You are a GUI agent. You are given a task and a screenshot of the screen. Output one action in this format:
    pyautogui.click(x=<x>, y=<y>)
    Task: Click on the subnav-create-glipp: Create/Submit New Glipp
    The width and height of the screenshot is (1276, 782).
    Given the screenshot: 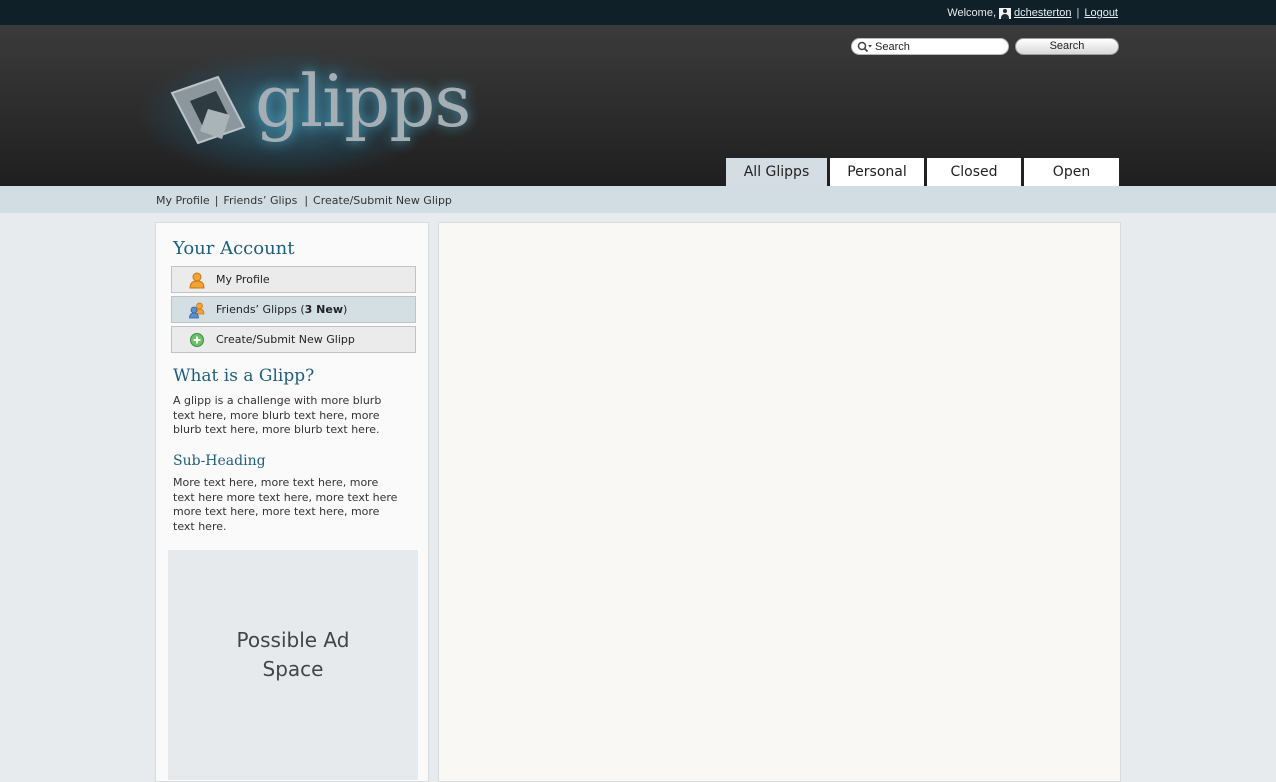 What is the action you would take?
    pyautogui.click(x=382, y=200)
    